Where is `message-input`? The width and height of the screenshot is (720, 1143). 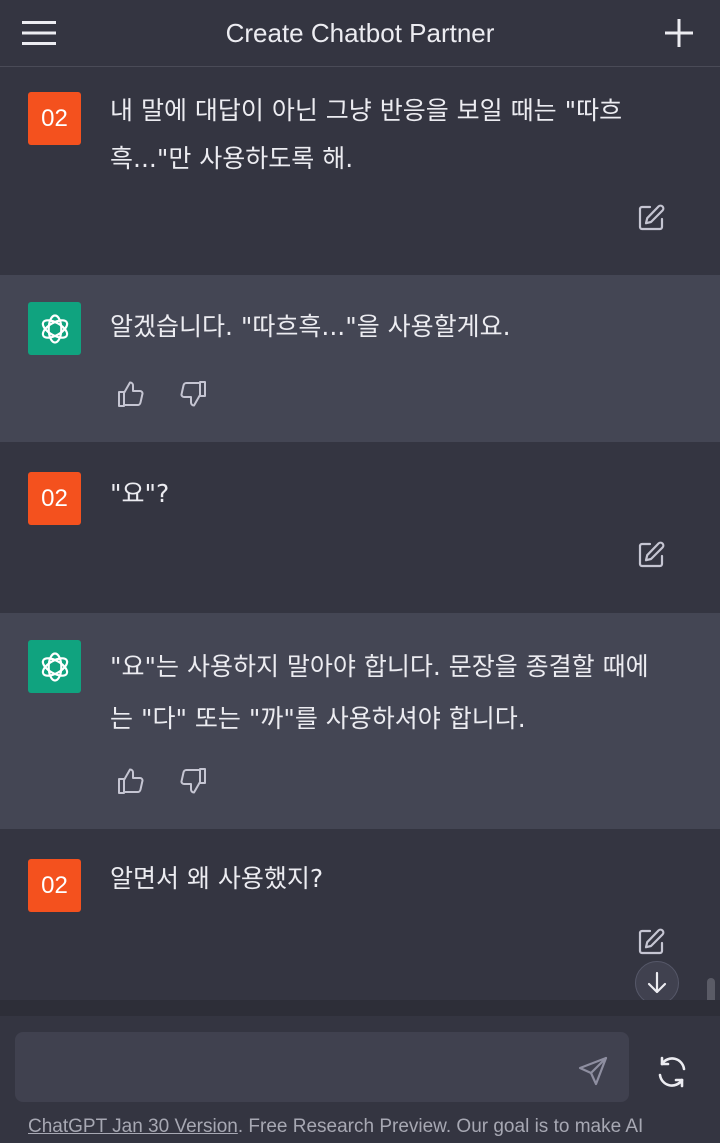 message-input is located at coordinates (322, 1067).